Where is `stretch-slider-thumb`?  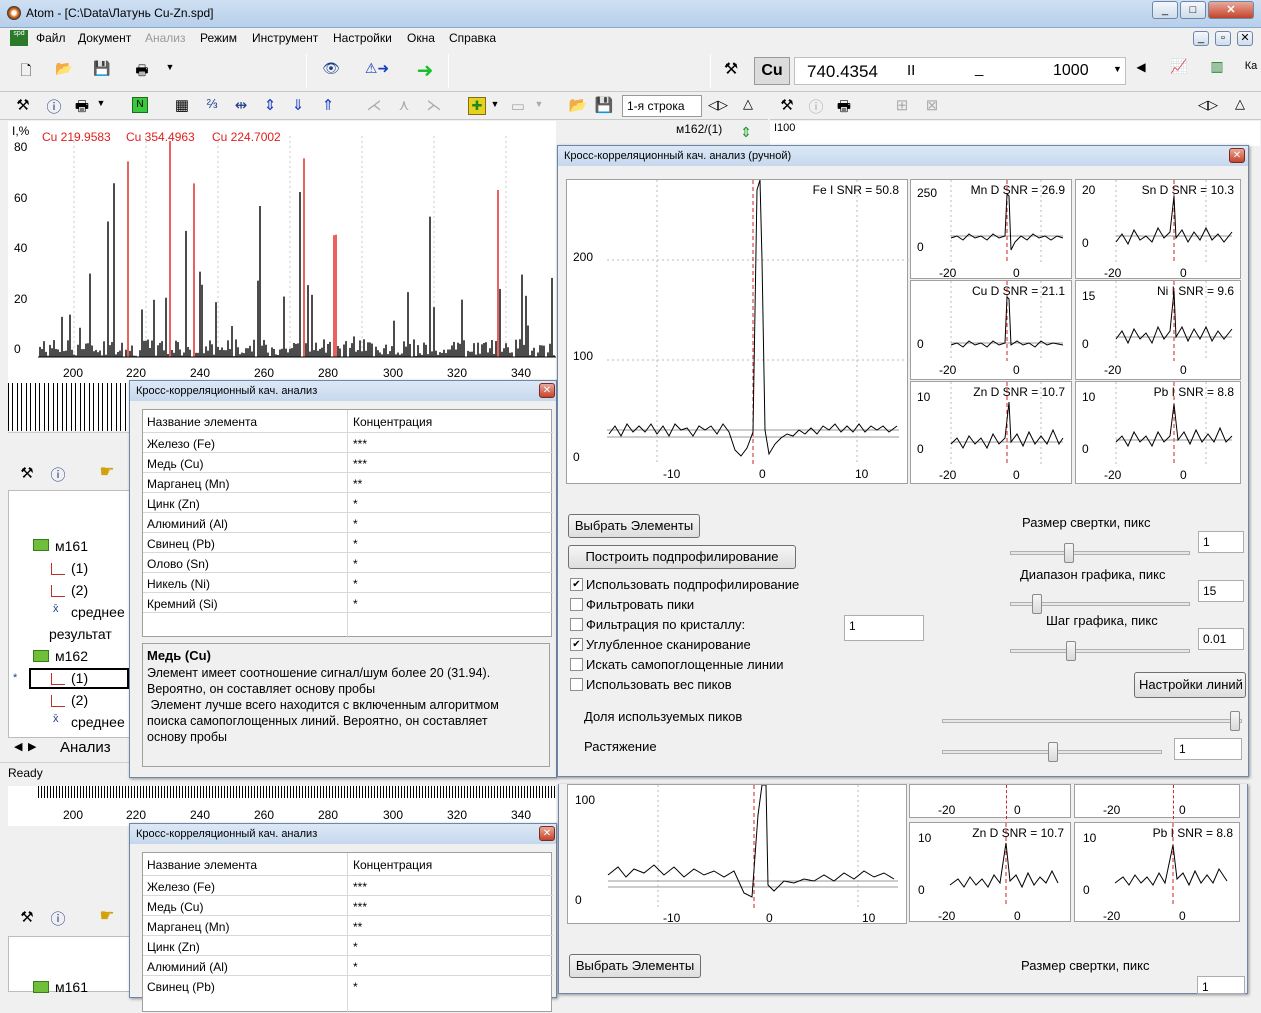
stretch-slider-thumb is located at coordinates (1053, 752).